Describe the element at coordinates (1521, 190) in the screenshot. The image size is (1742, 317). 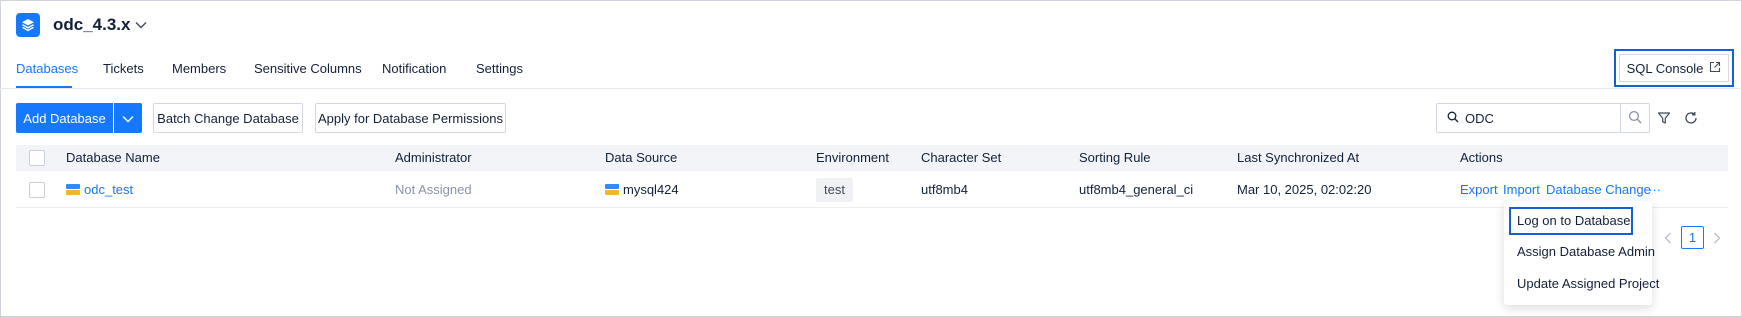
I see `import-action: Import` at that location.